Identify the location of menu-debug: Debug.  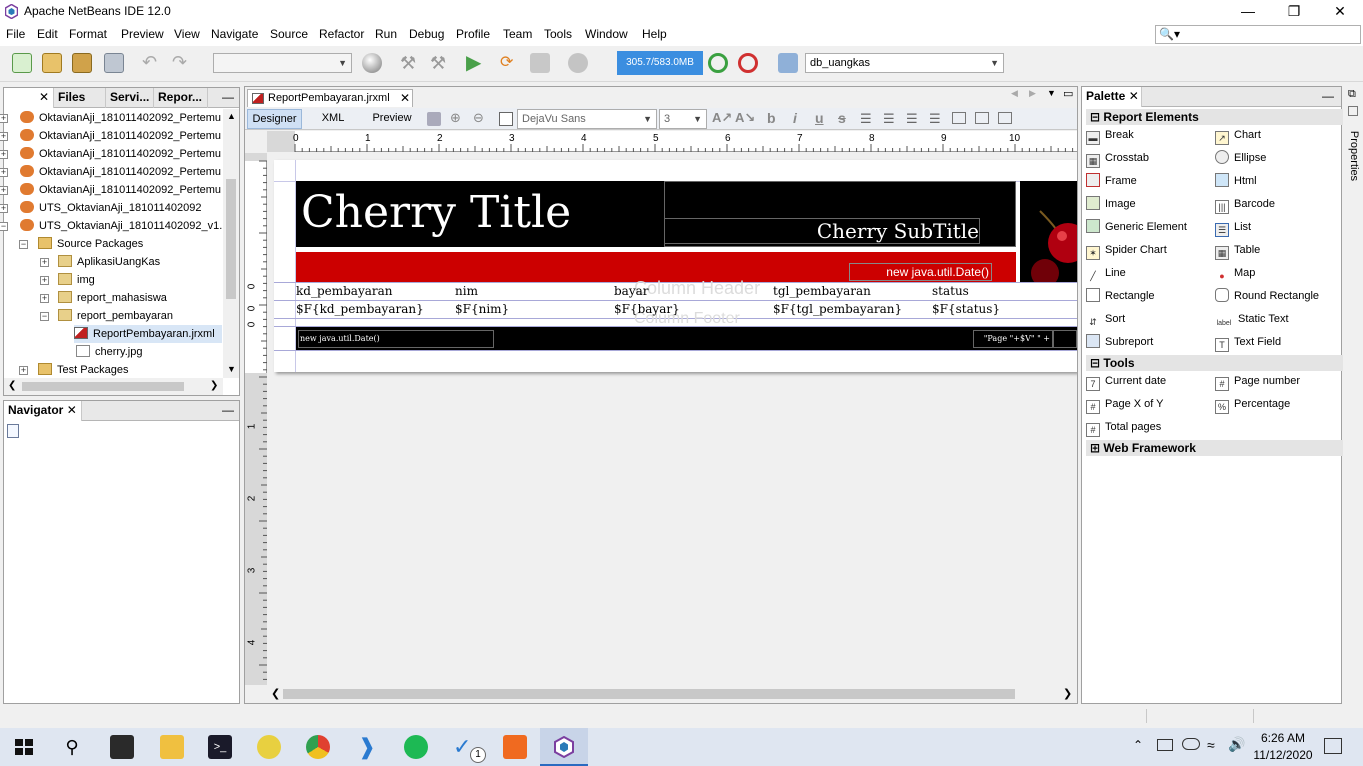
(426, 34).